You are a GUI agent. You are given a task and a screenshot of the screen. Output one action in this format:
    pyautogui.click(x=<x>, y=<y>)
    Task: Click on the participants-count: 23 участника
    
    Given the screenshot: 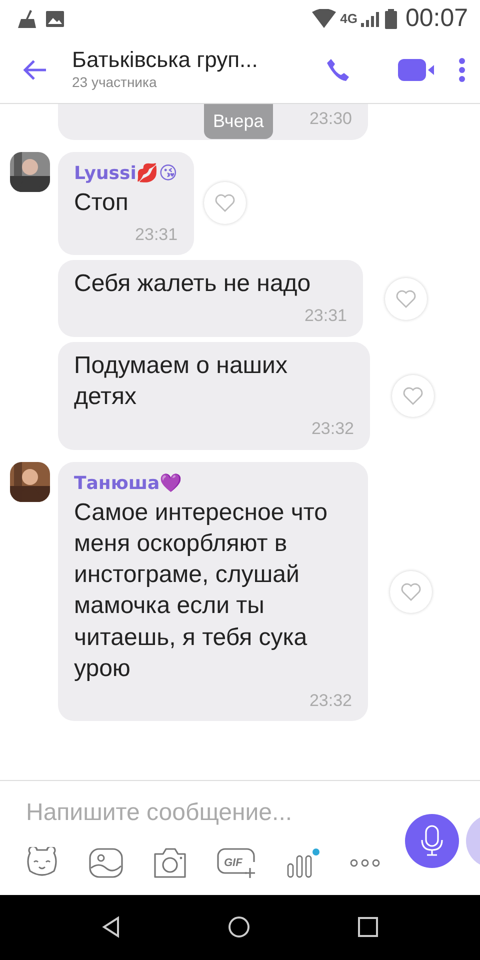 What is the action you would take?
    pyautogui.click(x=115, y=82)
    